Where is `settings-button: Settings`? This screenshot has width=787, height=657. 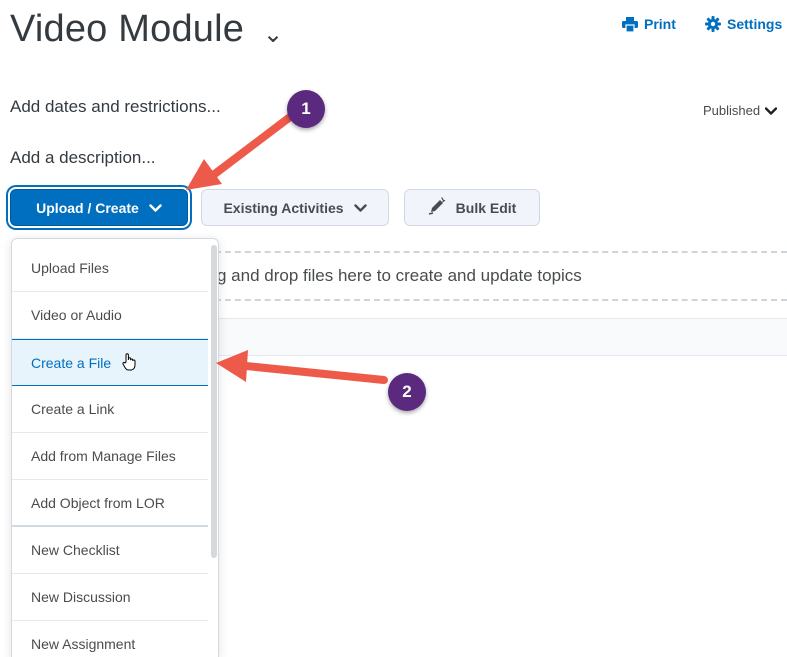
settings-button: Settings is located at coordinates (743, 24).